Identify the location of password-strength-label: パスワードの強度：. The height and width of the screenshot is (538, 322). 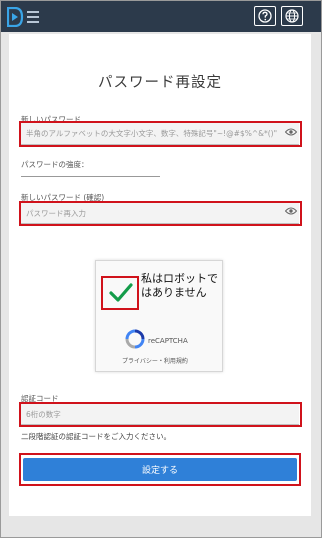
(55, 164).